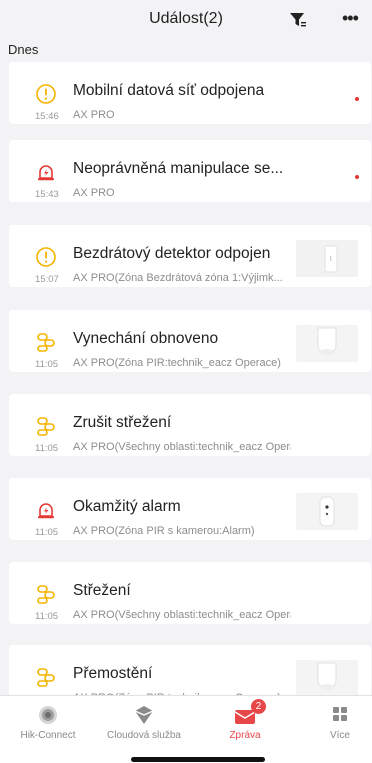  What do you see at coordinates (102, 590) in the screenshot?
I see `event-title: Střežení` at bounding box center [102, 590].